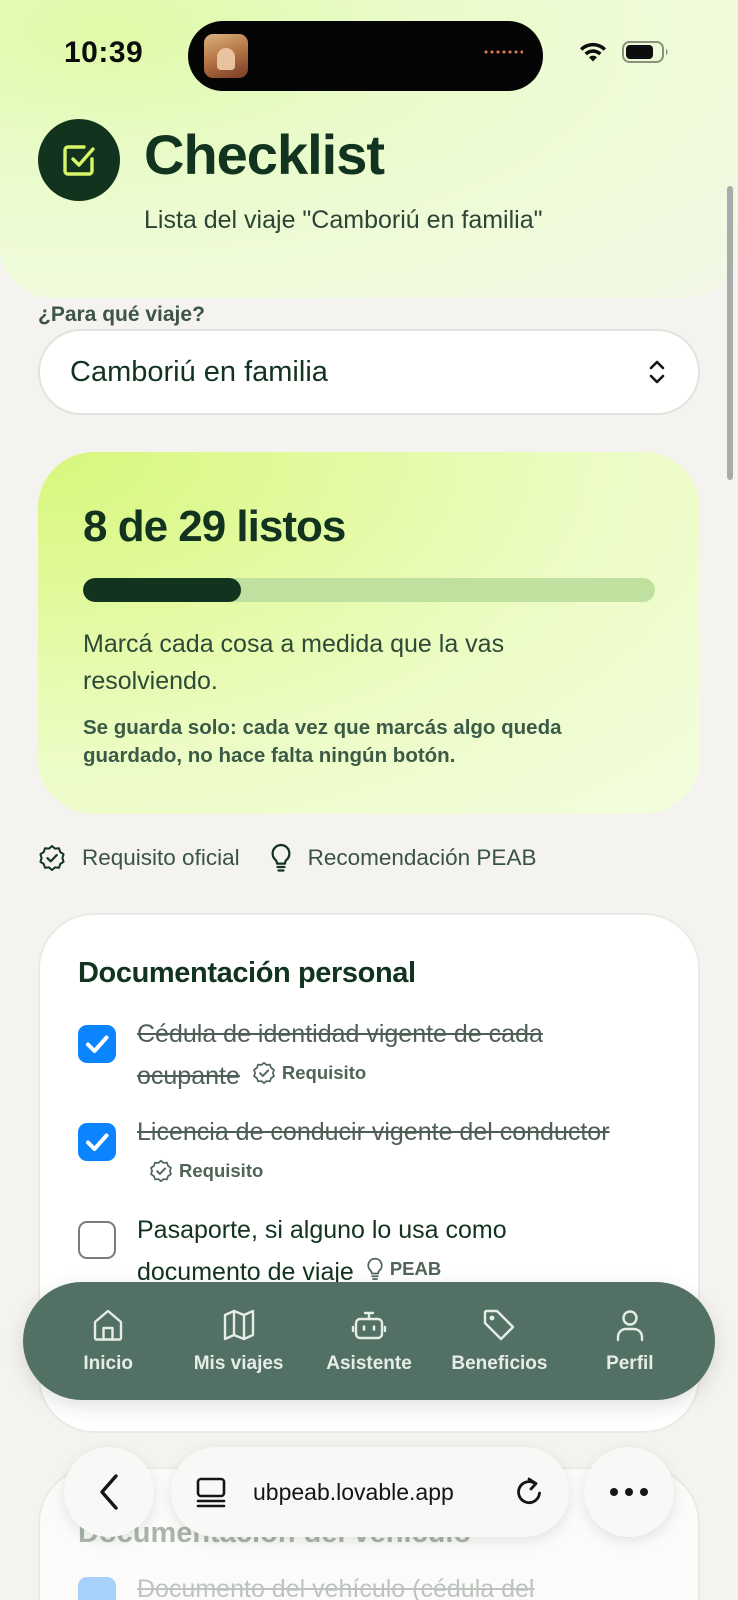 The width and height of the screenshot is (738, 1600). What do you see at coordinates (247, 973) in the screenshot?
I see `section-title: Documentación personal` at bounding box center [247, 973].